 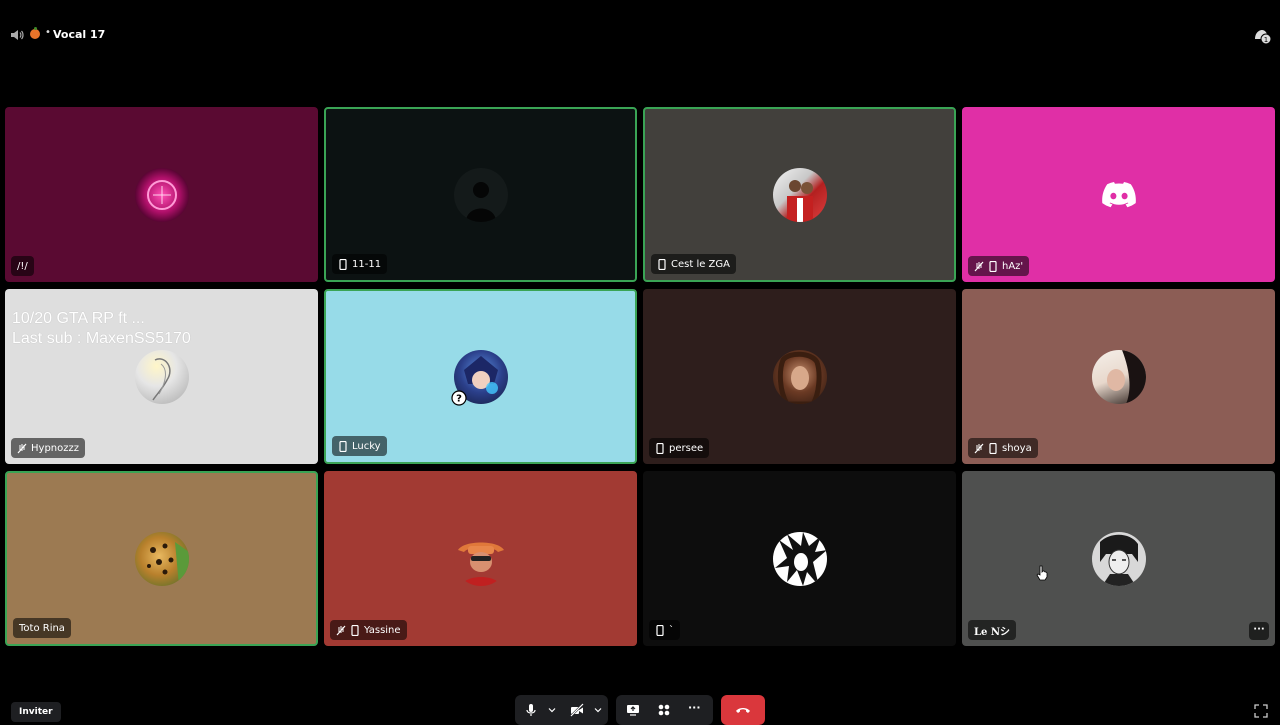 I want to click on audio-video-controls, so click(x=561, y=710).